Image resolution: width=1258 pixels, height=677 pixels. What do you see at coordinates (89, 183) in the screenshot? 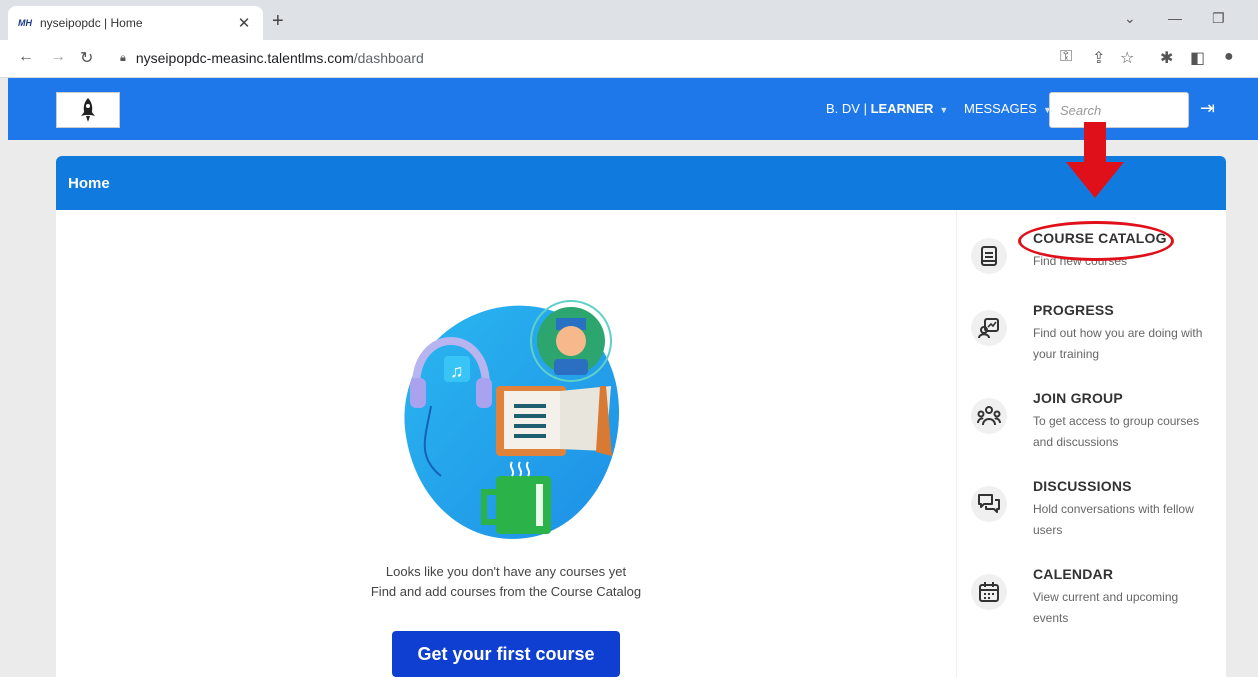
I see `page-title: Home` at bounding box center [89, 183].